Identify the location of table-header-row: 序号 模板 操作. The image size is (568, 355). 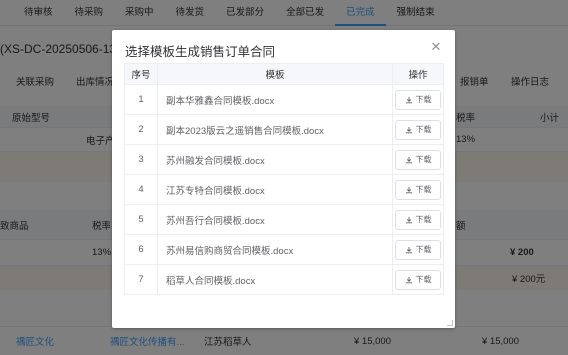
(284, 74).